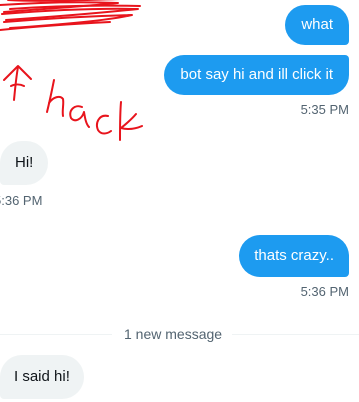 The width and height of the screenshot is (359, 402). Describe the element at coordinates (324, 109) in the screenshot. I see `message-timestamp: 5:35 PM` at that location.